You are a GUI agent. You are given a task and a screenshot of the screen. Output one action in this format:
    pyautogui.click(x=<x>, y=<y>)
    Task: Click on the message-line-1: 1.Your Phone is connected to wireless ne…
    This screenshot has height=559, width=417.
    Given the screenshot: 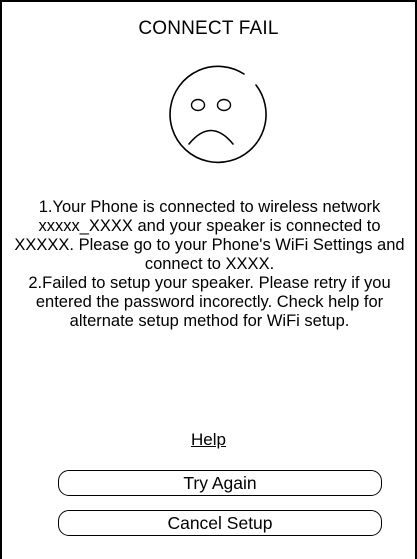 What is the action you would take?
    pyautogui.click(x=209, y=235)
    